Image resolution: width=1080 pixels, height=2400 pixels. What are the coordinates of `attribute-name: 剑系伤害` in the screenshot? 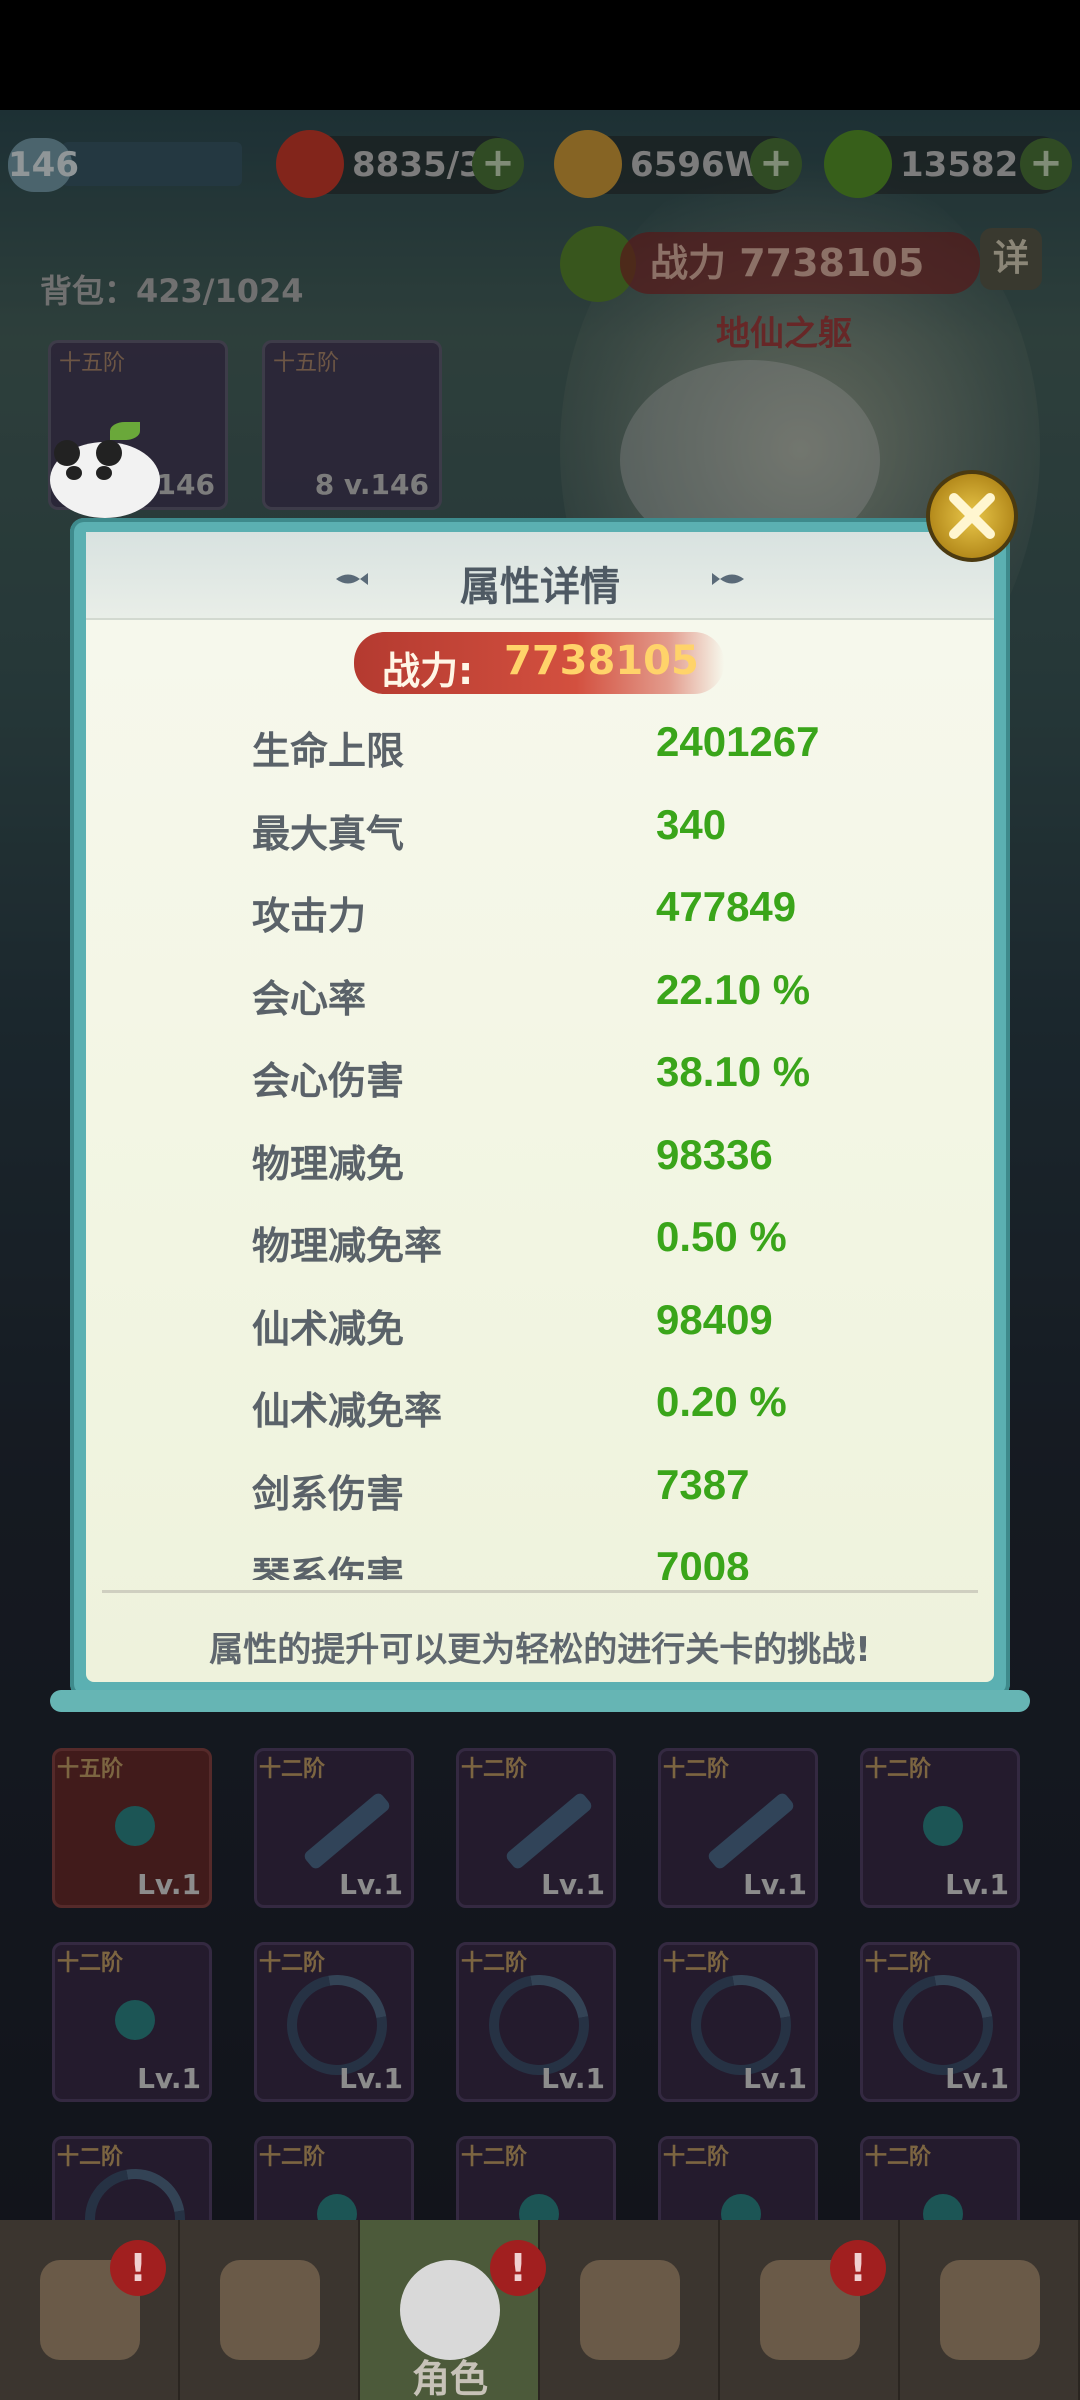 It's located at (328, 1493).